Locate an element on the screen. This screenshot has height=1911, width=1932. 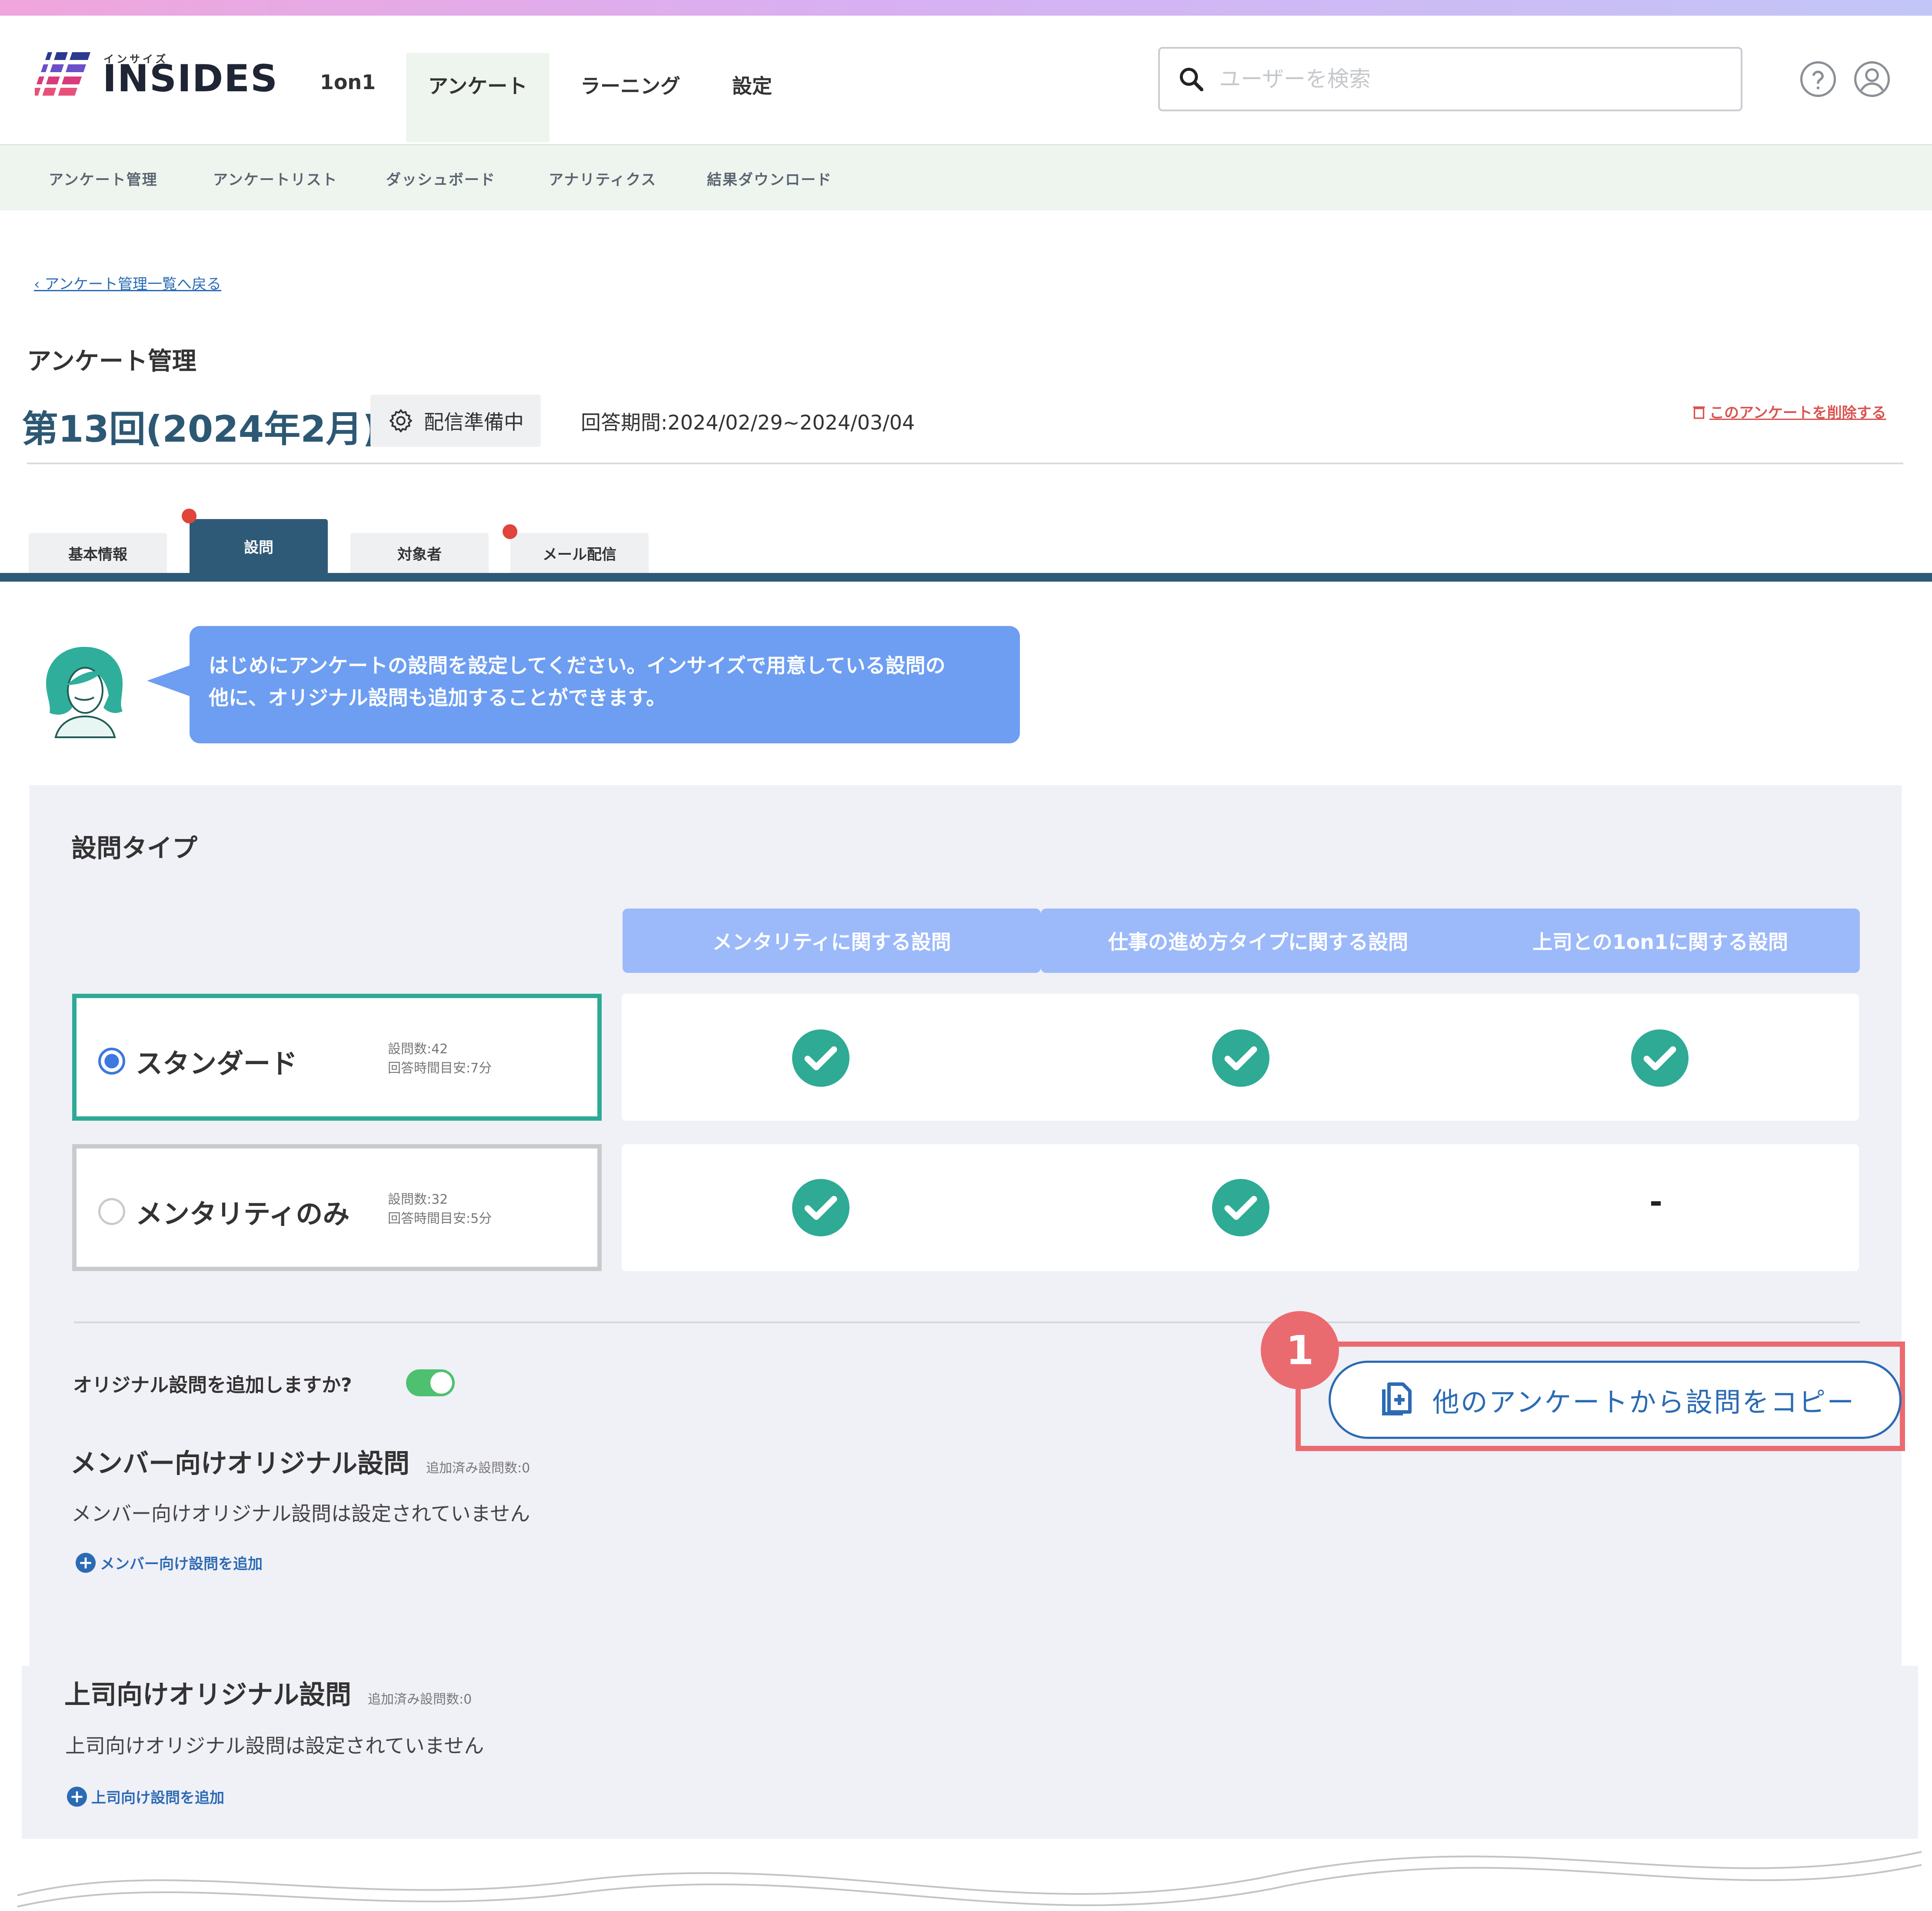
option-standard-time: 回答時間目安:7分 is located at coordinates (440, 1068).